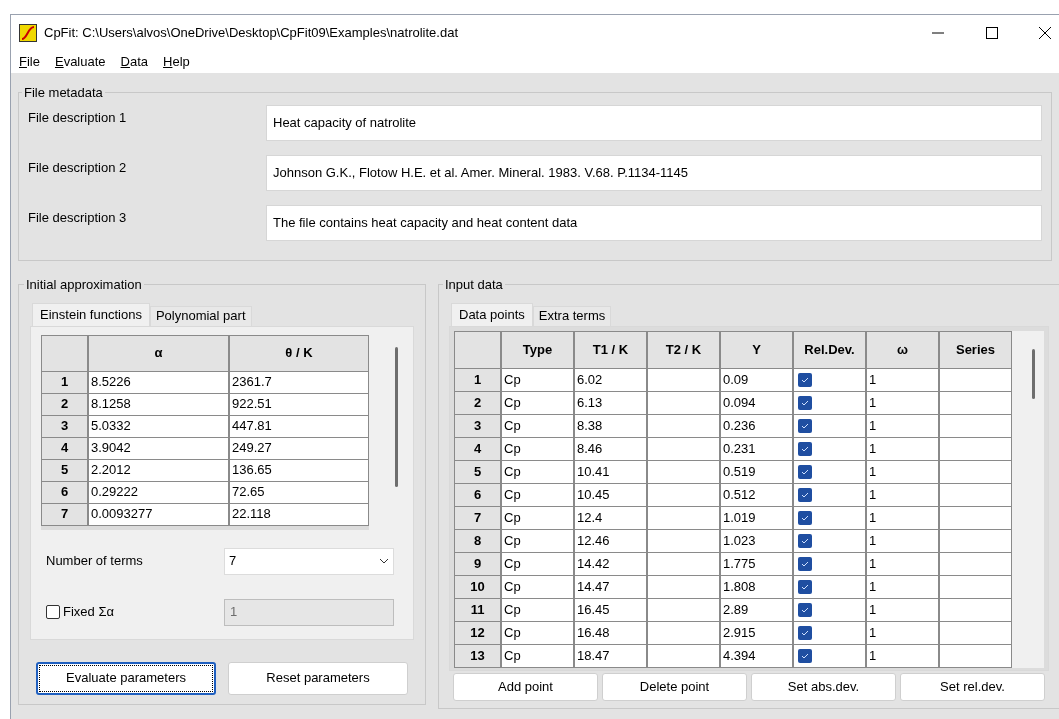 This screenshot has width=1059, height=719. I want to click on column-header: T1 / K, so click(610, 349).